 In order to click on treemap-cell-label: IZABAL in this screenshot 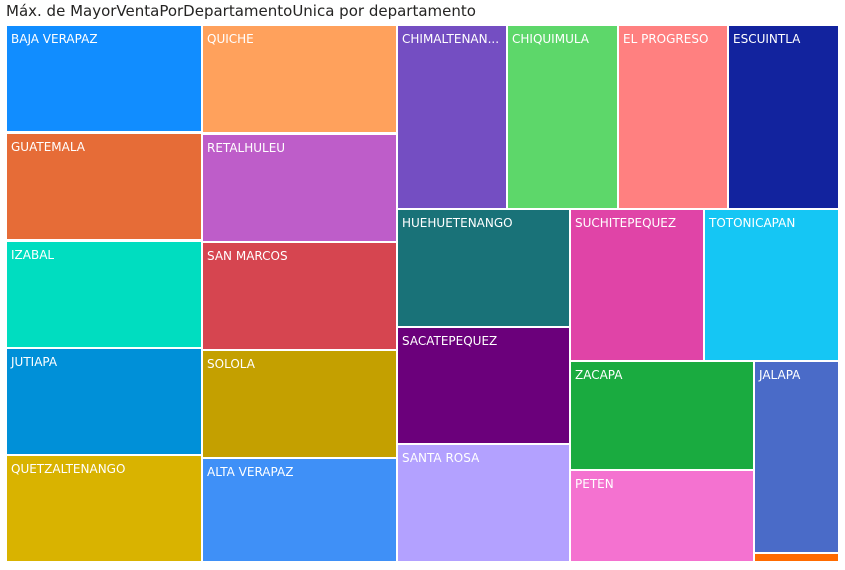, I will do `click(32, 255)`.